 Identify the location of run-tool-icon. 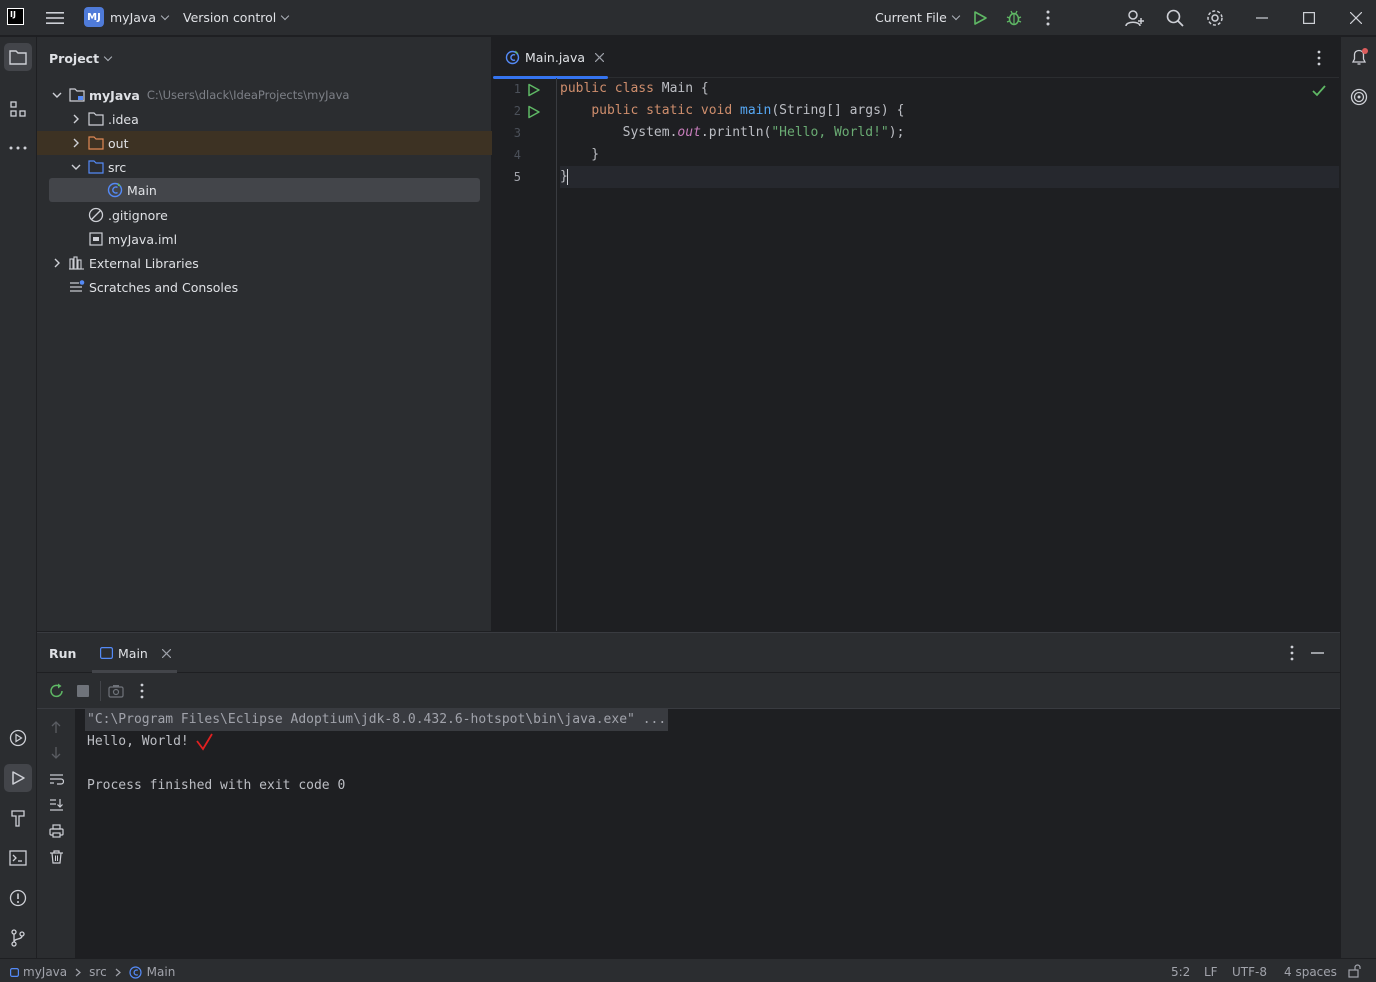
(18, 778).